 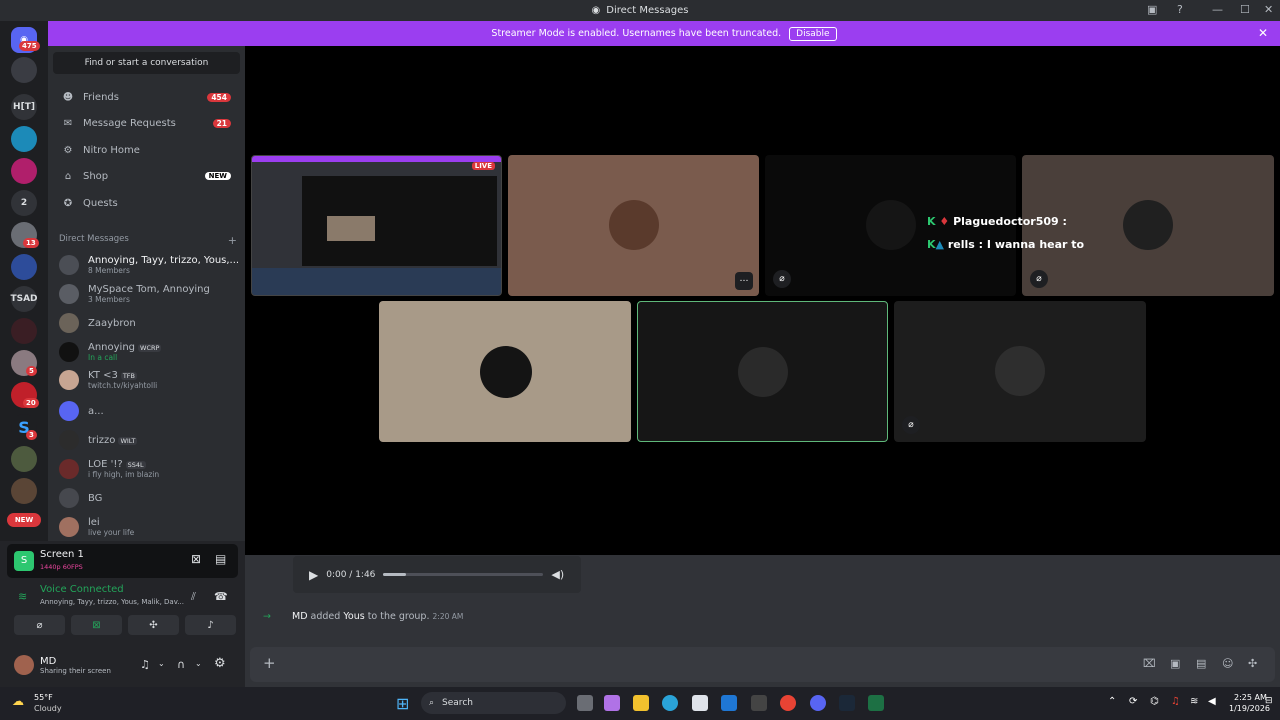 I want to click on screen-share-card: S Screen 1 1440p 60FPS ⊠ ▤, so click(x=122, y=561).